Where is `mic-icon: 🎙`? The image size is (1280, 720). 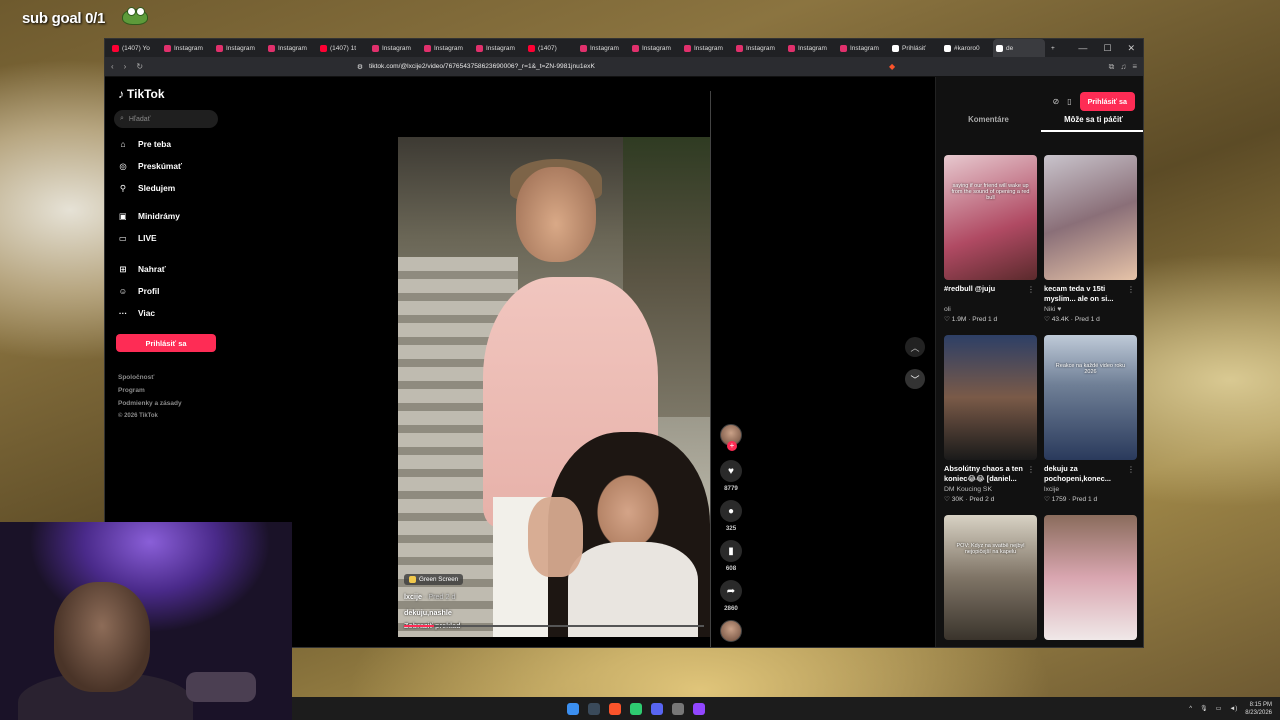 mic-icon: 🎙 is located at coordinates (1204, 708).